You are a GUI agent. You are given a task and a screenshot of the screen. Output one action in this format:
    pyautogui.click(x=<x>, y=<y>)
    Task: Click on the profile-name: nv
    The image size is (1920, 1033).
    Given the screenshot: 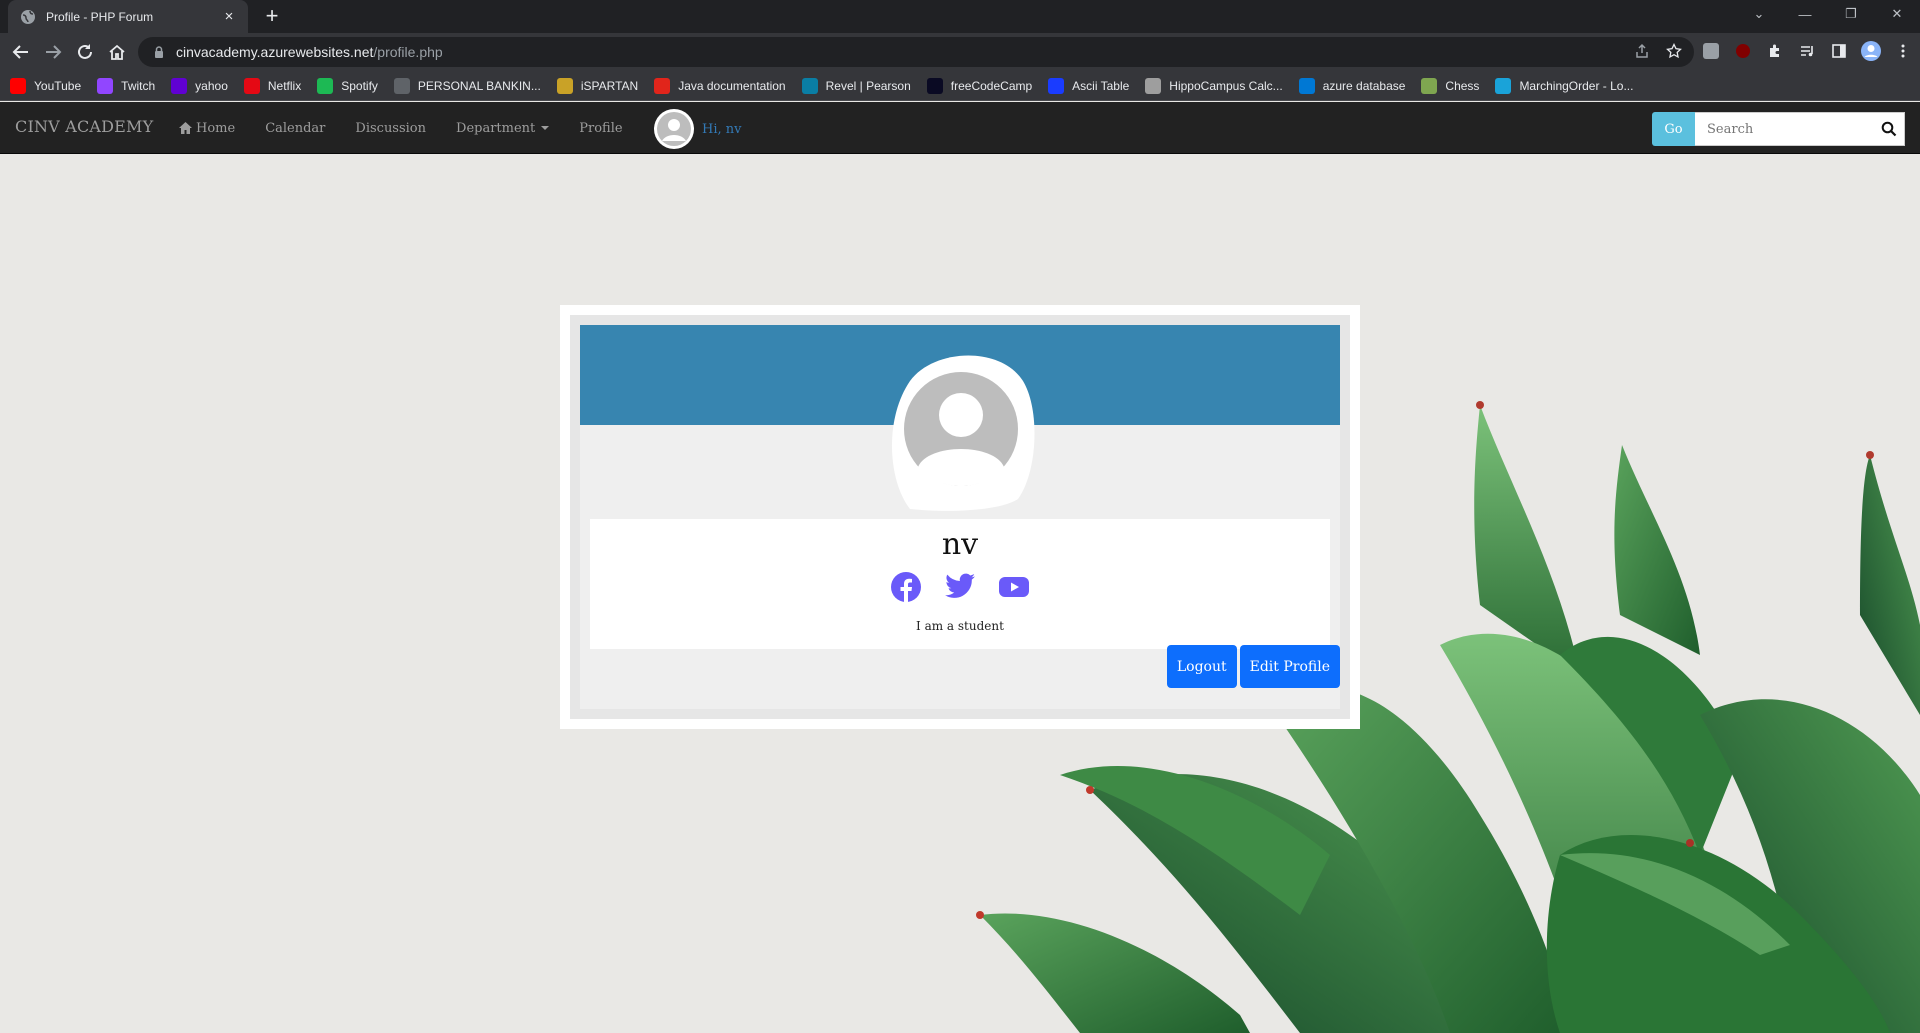 What is the action you would take?
    pyautogui.click(x=960, y=544)
    